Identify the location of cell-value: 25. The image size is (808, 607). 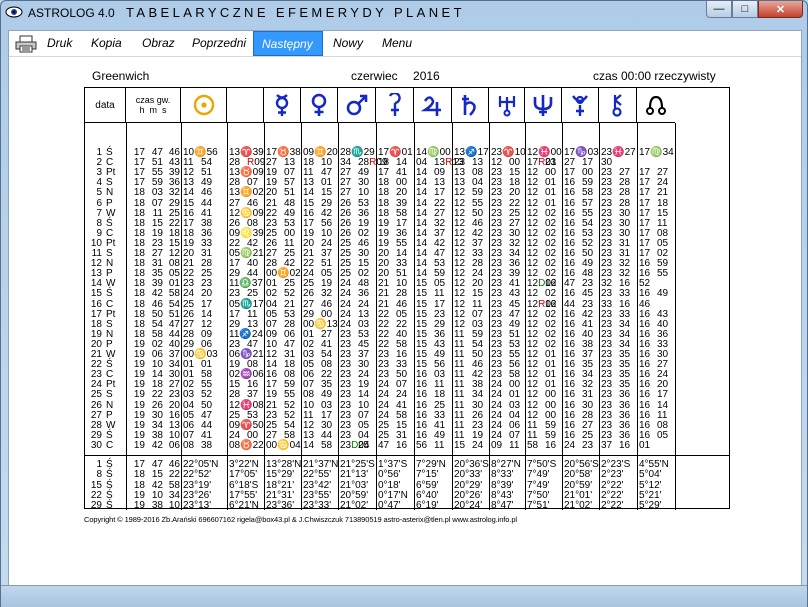
(364, 445).